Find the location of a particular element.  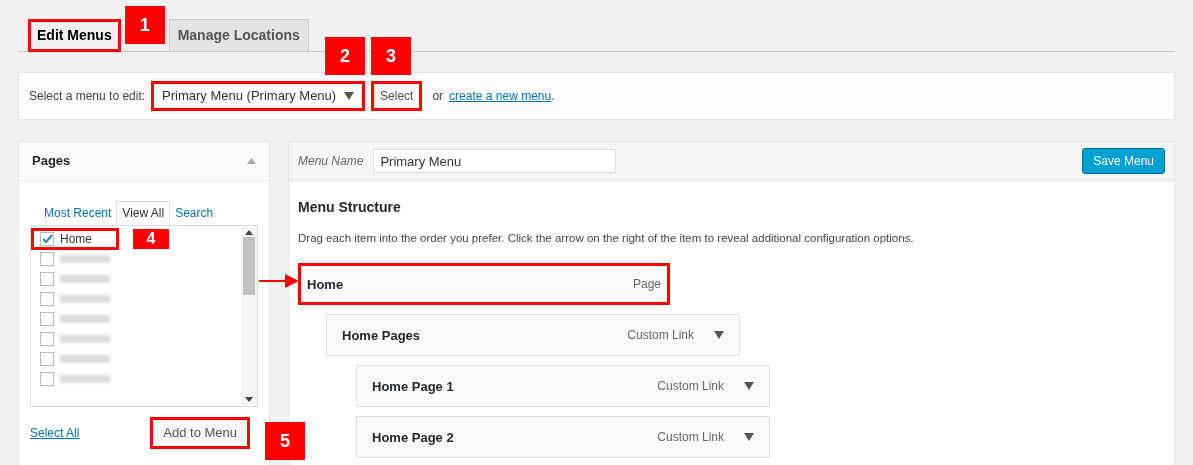

scroll-thumb is located at coordinates (249, 266).